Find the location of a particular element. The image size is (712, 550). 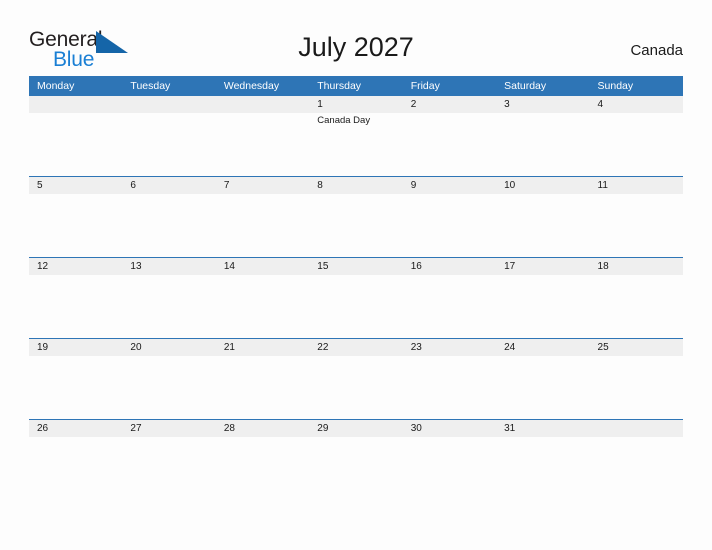

calendar-week-row: 26 27 28 29 30 31 is located at coordinates (356, 459).